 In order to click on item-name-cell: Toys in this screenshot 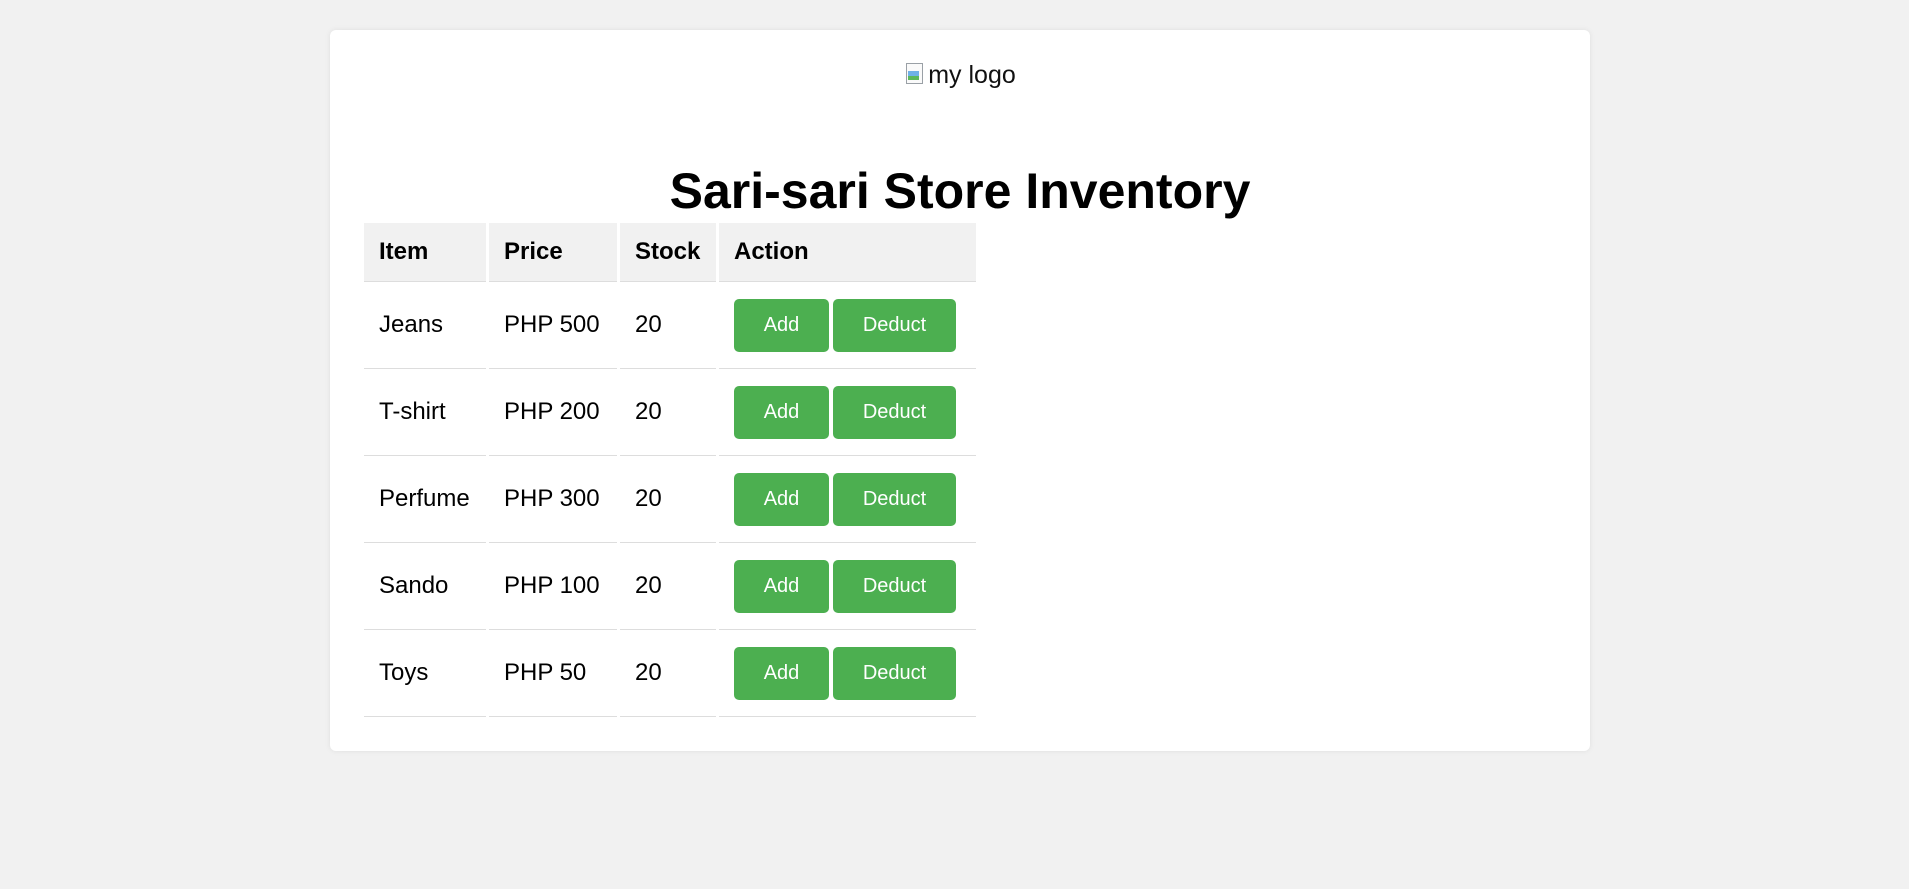, I will do `click(425, 673)`.